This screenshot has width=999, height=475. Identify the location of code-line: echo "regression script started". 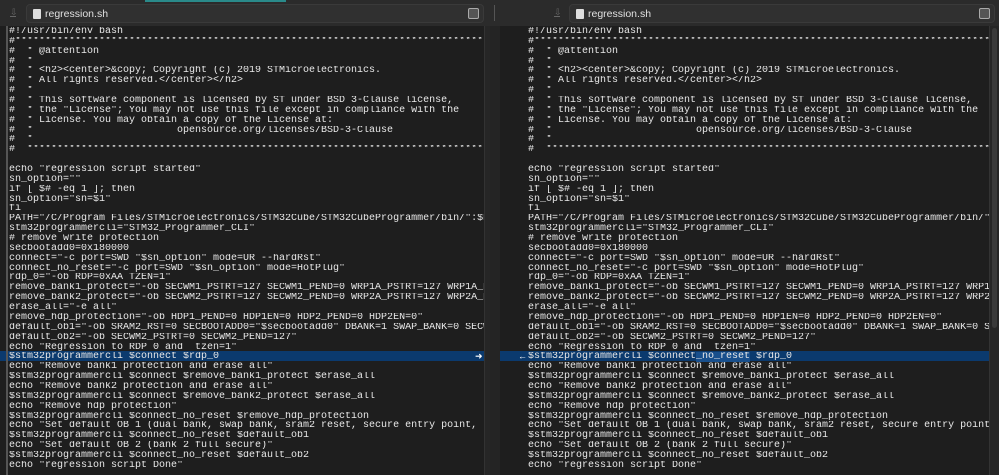
(105, 170).